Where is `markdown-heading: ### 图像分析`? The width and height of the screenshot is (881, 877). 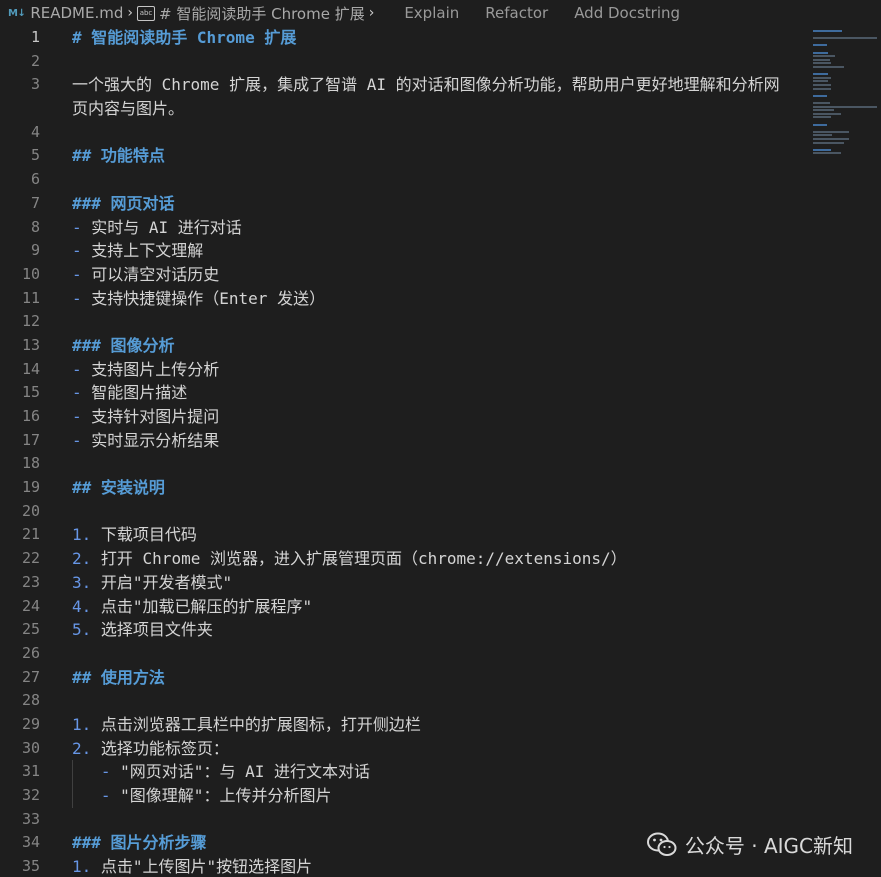 markdown-heading: ### 图像分析 is located at coordinates (123, 345).